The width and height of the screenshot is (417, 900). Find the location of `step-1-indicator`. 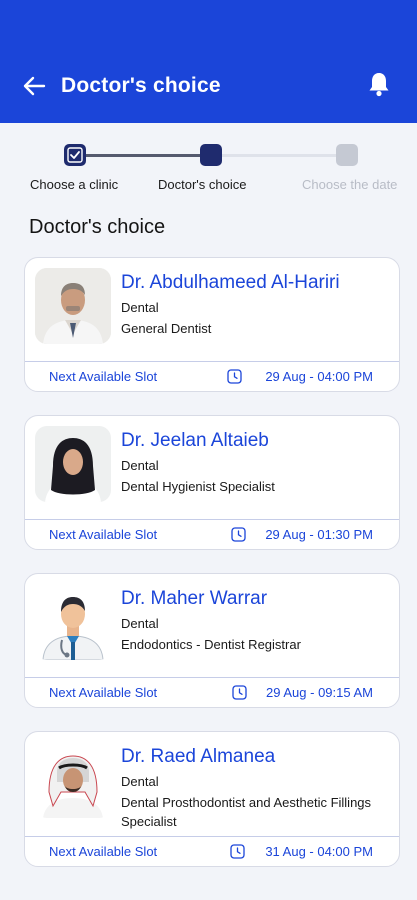

step-1-indicator is located at coordinates (75, 155).